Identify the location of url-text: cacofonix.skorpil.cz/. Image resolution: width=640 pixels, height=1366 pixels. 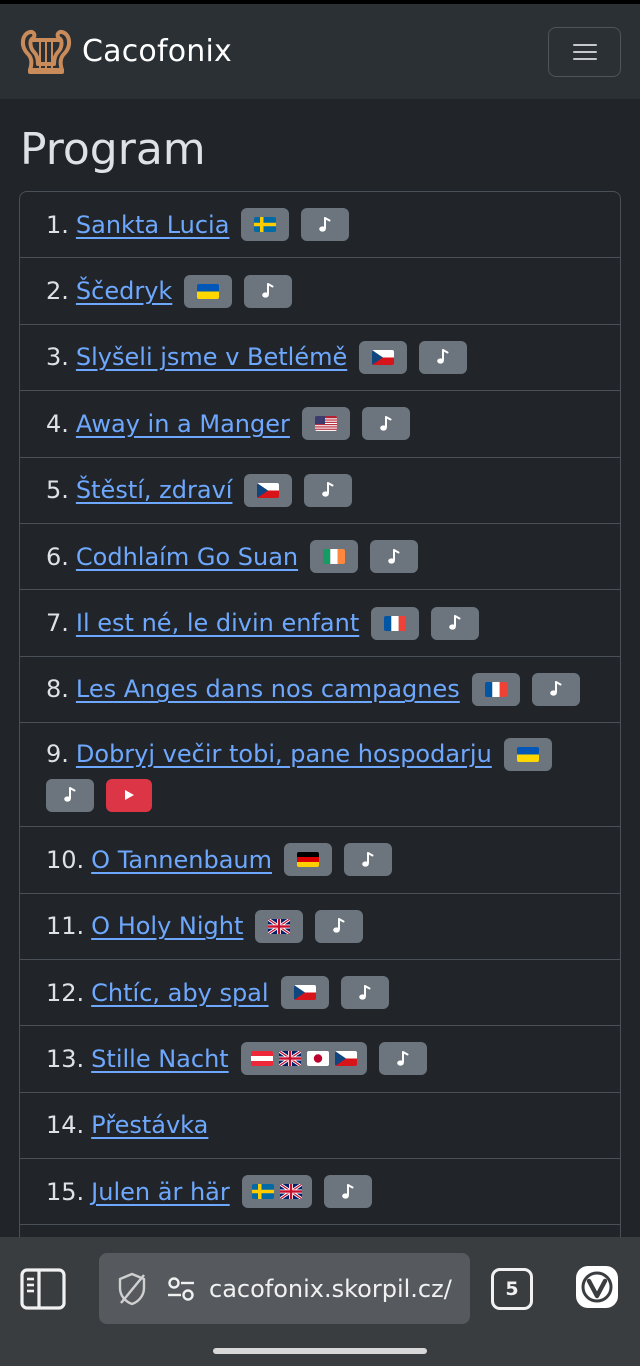
(330, 1288).